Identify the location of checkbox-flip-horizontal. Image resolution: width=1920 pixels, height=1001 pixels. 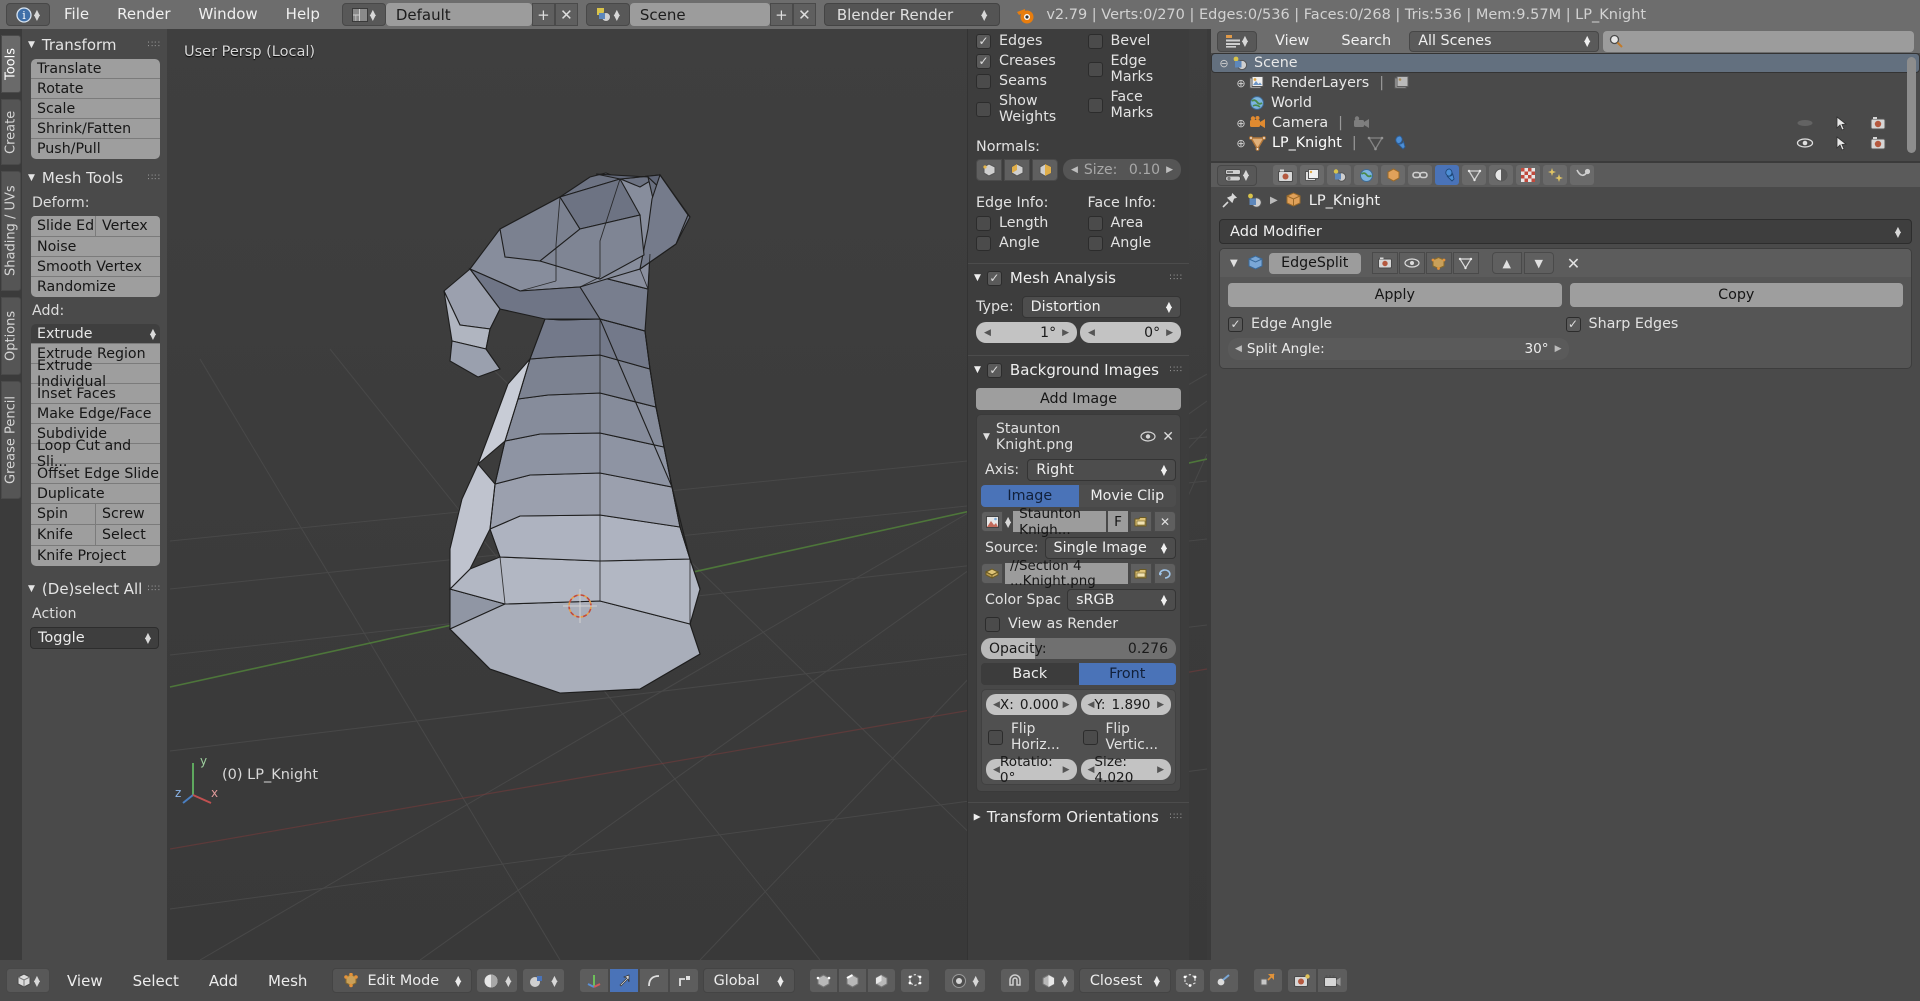
(995, 737).